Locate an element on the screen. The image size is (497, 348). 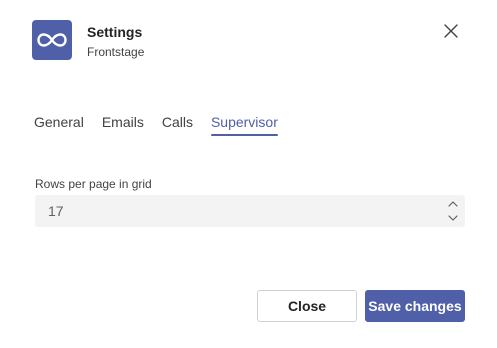
tab-bar: General Emails Calls Supervisor is located at coordinates (165, 125).